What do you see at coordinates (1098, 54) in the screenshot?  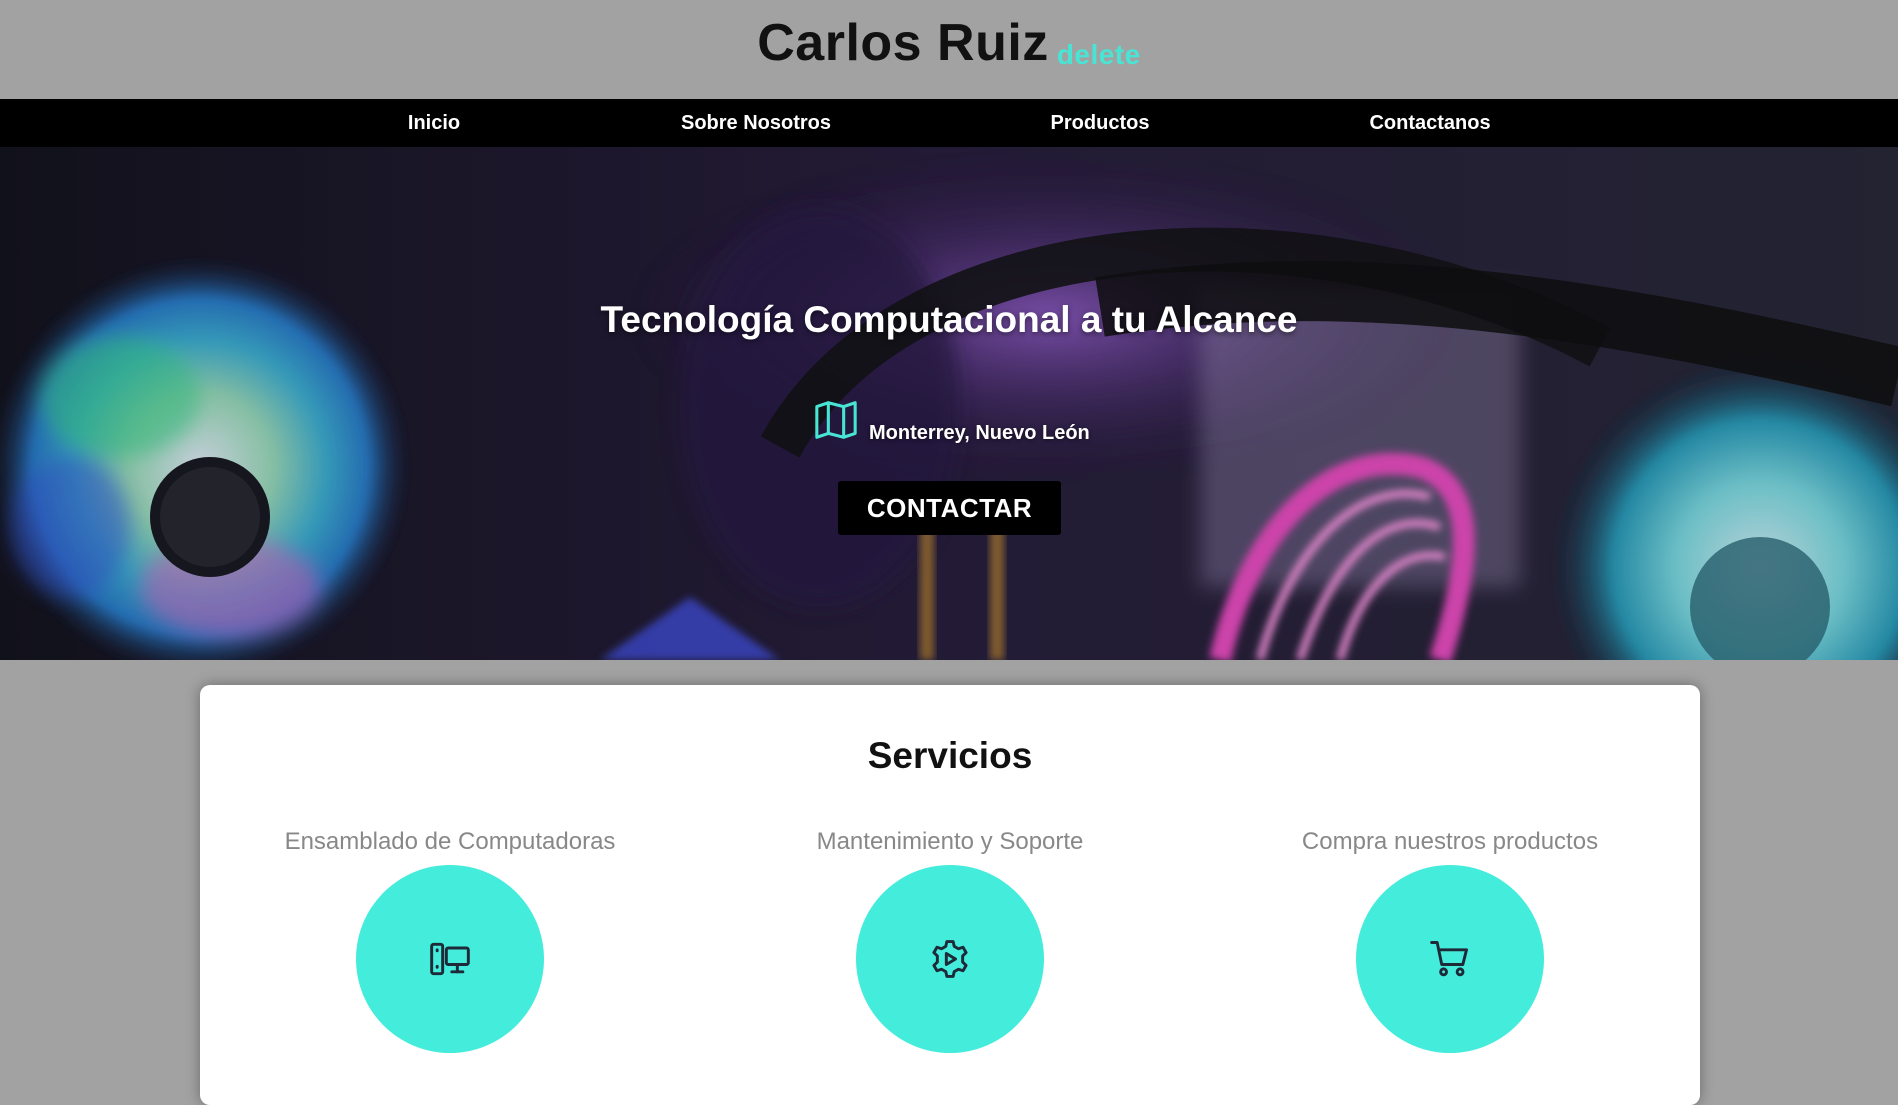 I see `site-title-accent: delete` at bounding box center [1098, 54].